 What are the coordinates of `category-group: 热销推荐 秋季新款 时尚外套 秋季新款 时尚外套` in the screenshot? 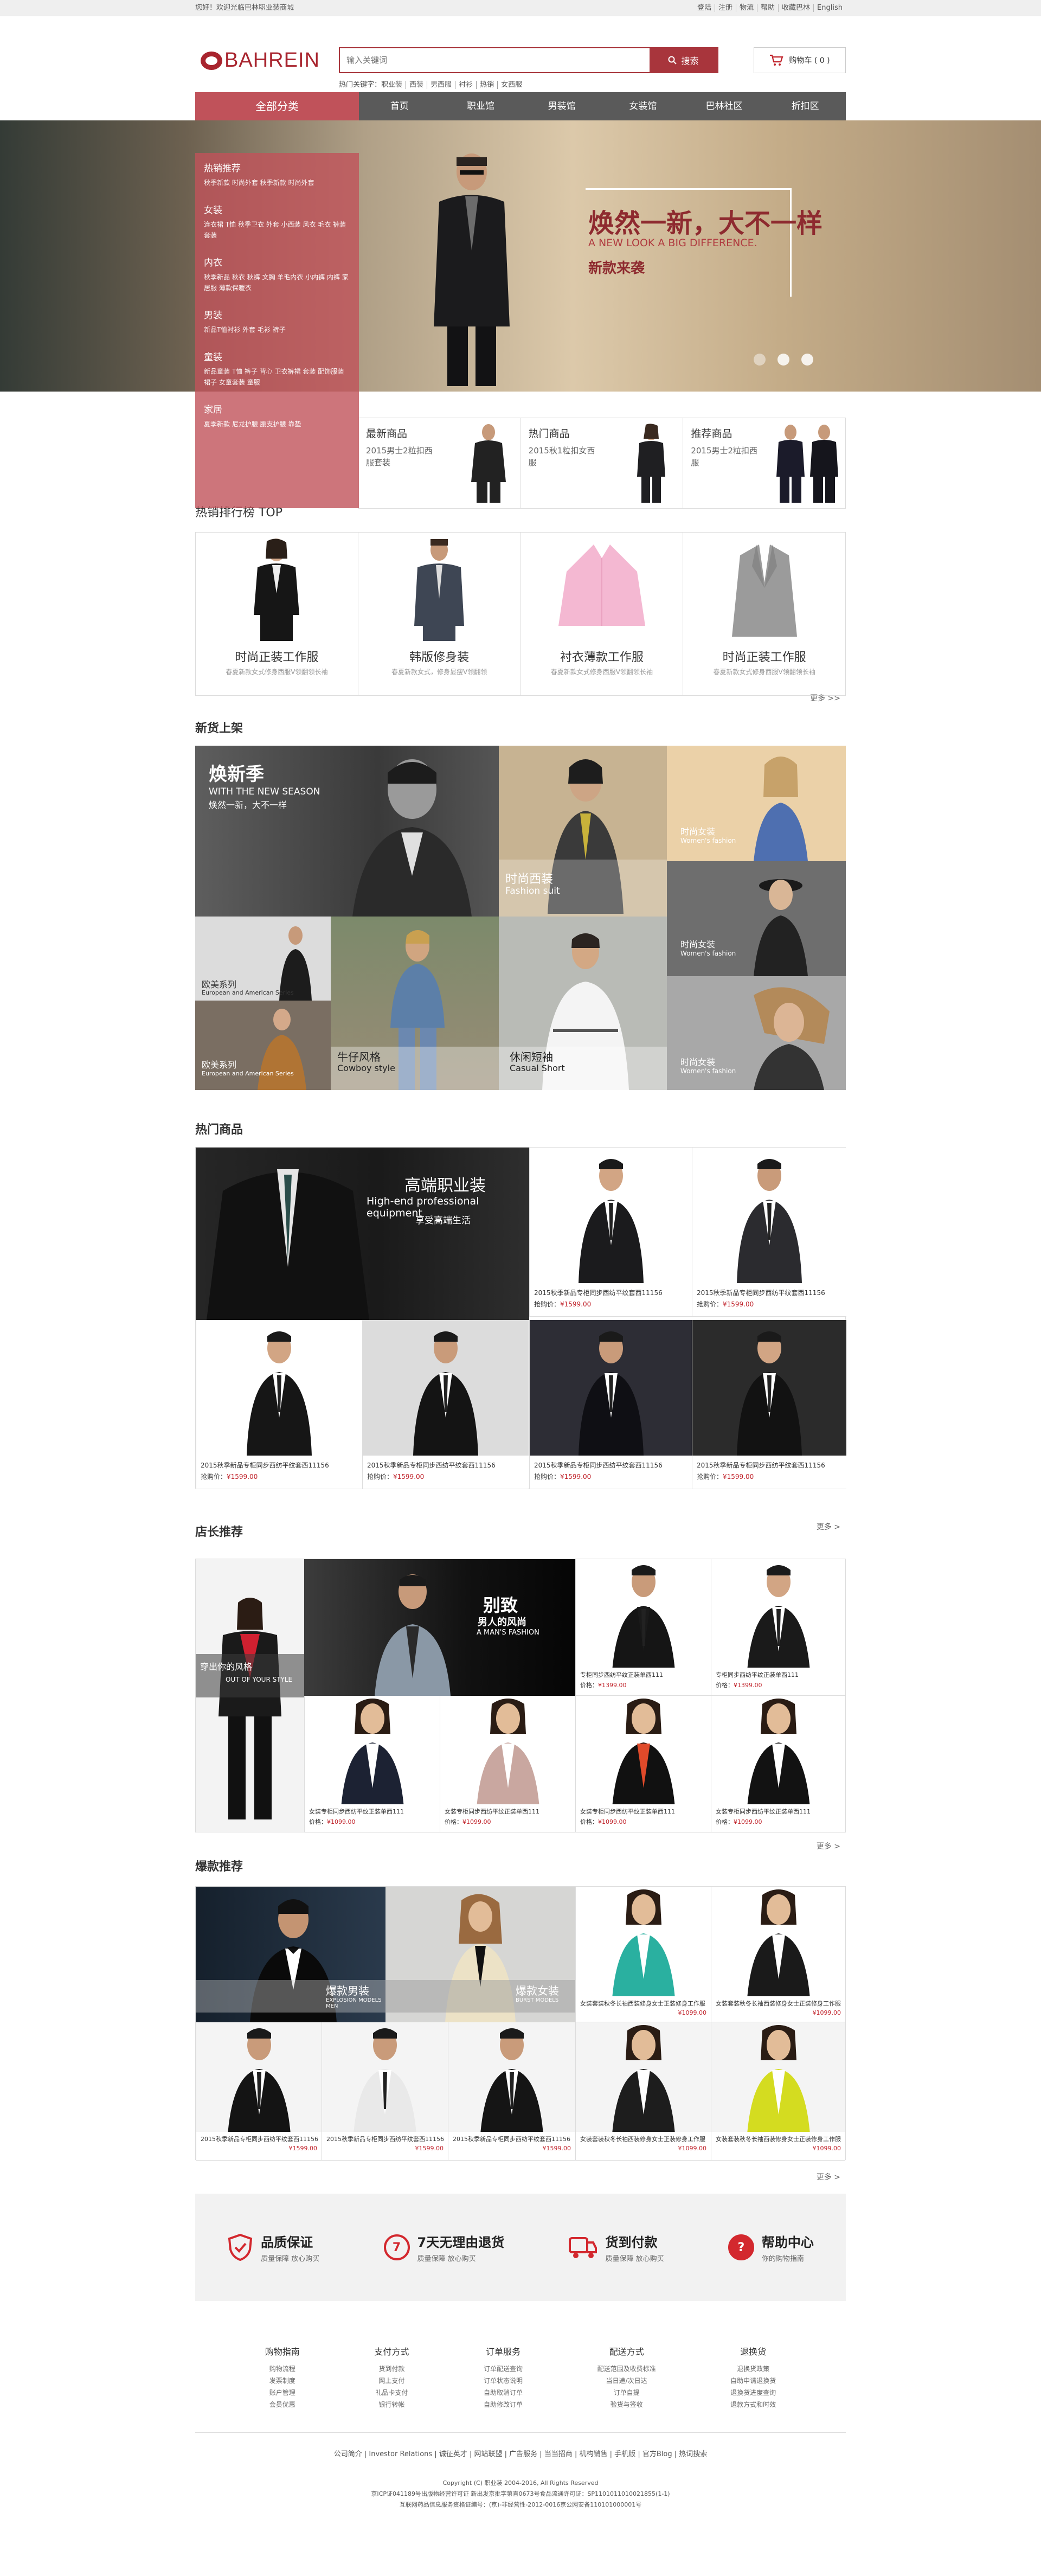 It's located at (277, 175).